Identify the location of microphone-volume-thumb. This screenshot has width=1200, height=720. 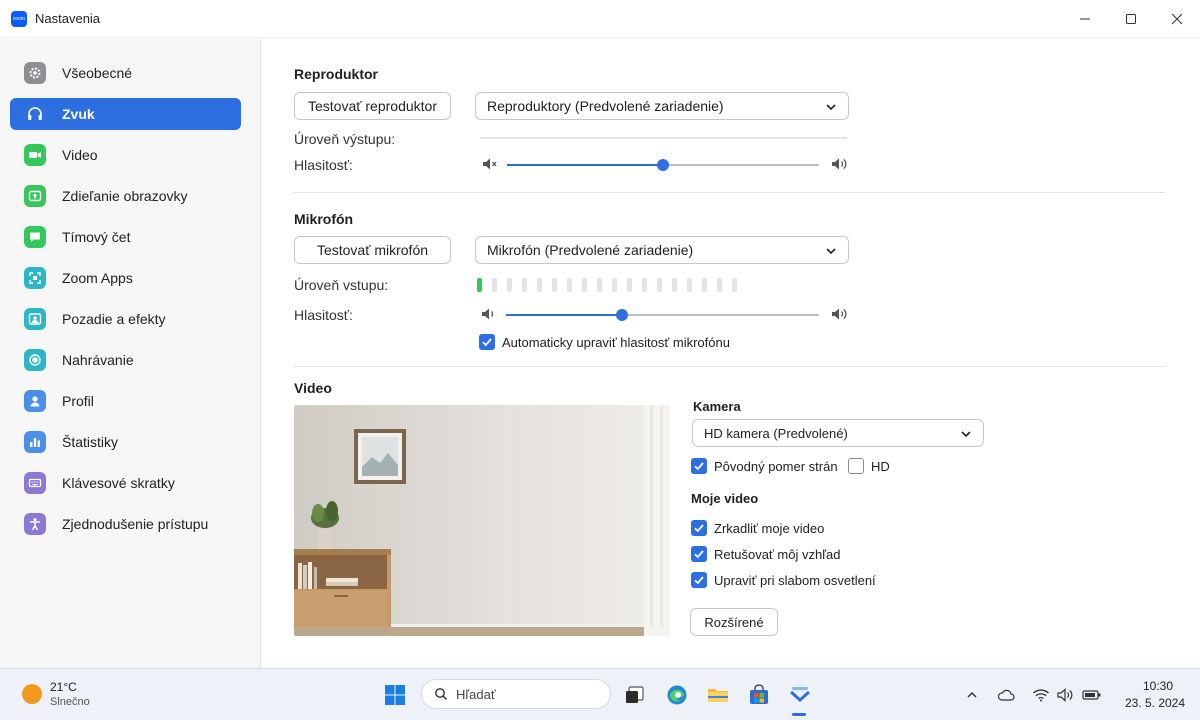
(621, 315).